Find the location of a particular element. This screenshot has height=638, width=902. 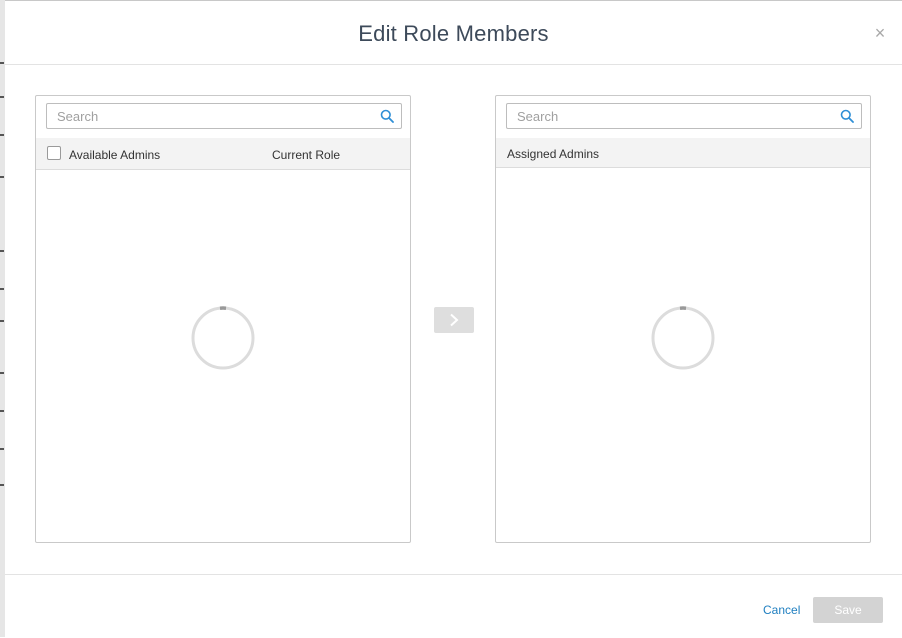

dialog-footer: Cancel Save is located at coordinates (453, 606).